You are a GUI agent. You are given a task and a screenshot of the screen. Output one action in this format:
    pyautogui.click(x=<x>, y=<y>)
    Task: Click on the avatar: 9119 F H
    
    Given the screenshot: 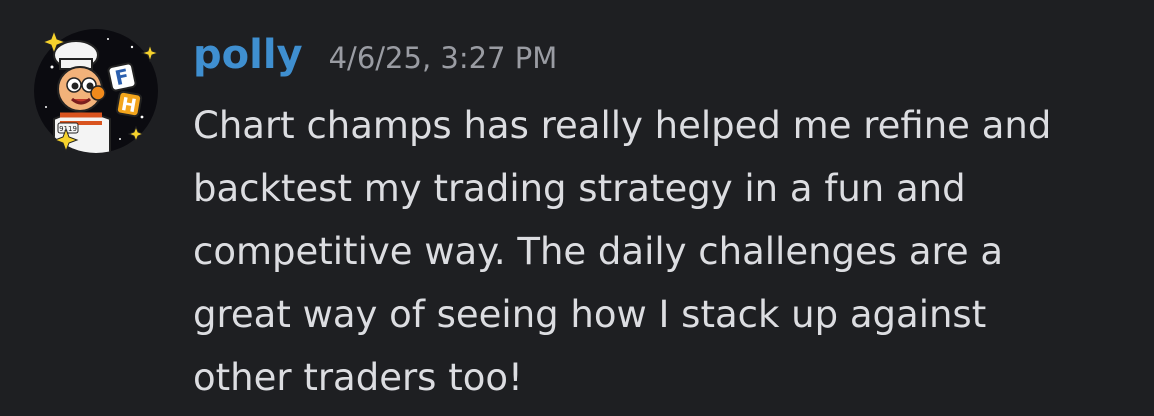 What is the action you would take?
    pyautogui.click(x=96, y=91)
    